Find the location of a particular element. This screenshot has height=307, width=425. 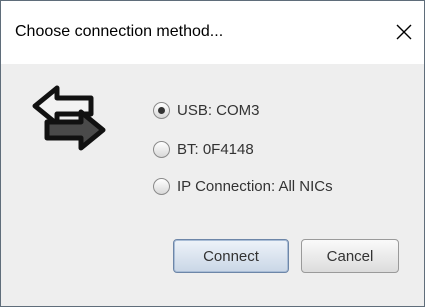

radio-usb: USB: COM3 is located at coordinates (206, 110).